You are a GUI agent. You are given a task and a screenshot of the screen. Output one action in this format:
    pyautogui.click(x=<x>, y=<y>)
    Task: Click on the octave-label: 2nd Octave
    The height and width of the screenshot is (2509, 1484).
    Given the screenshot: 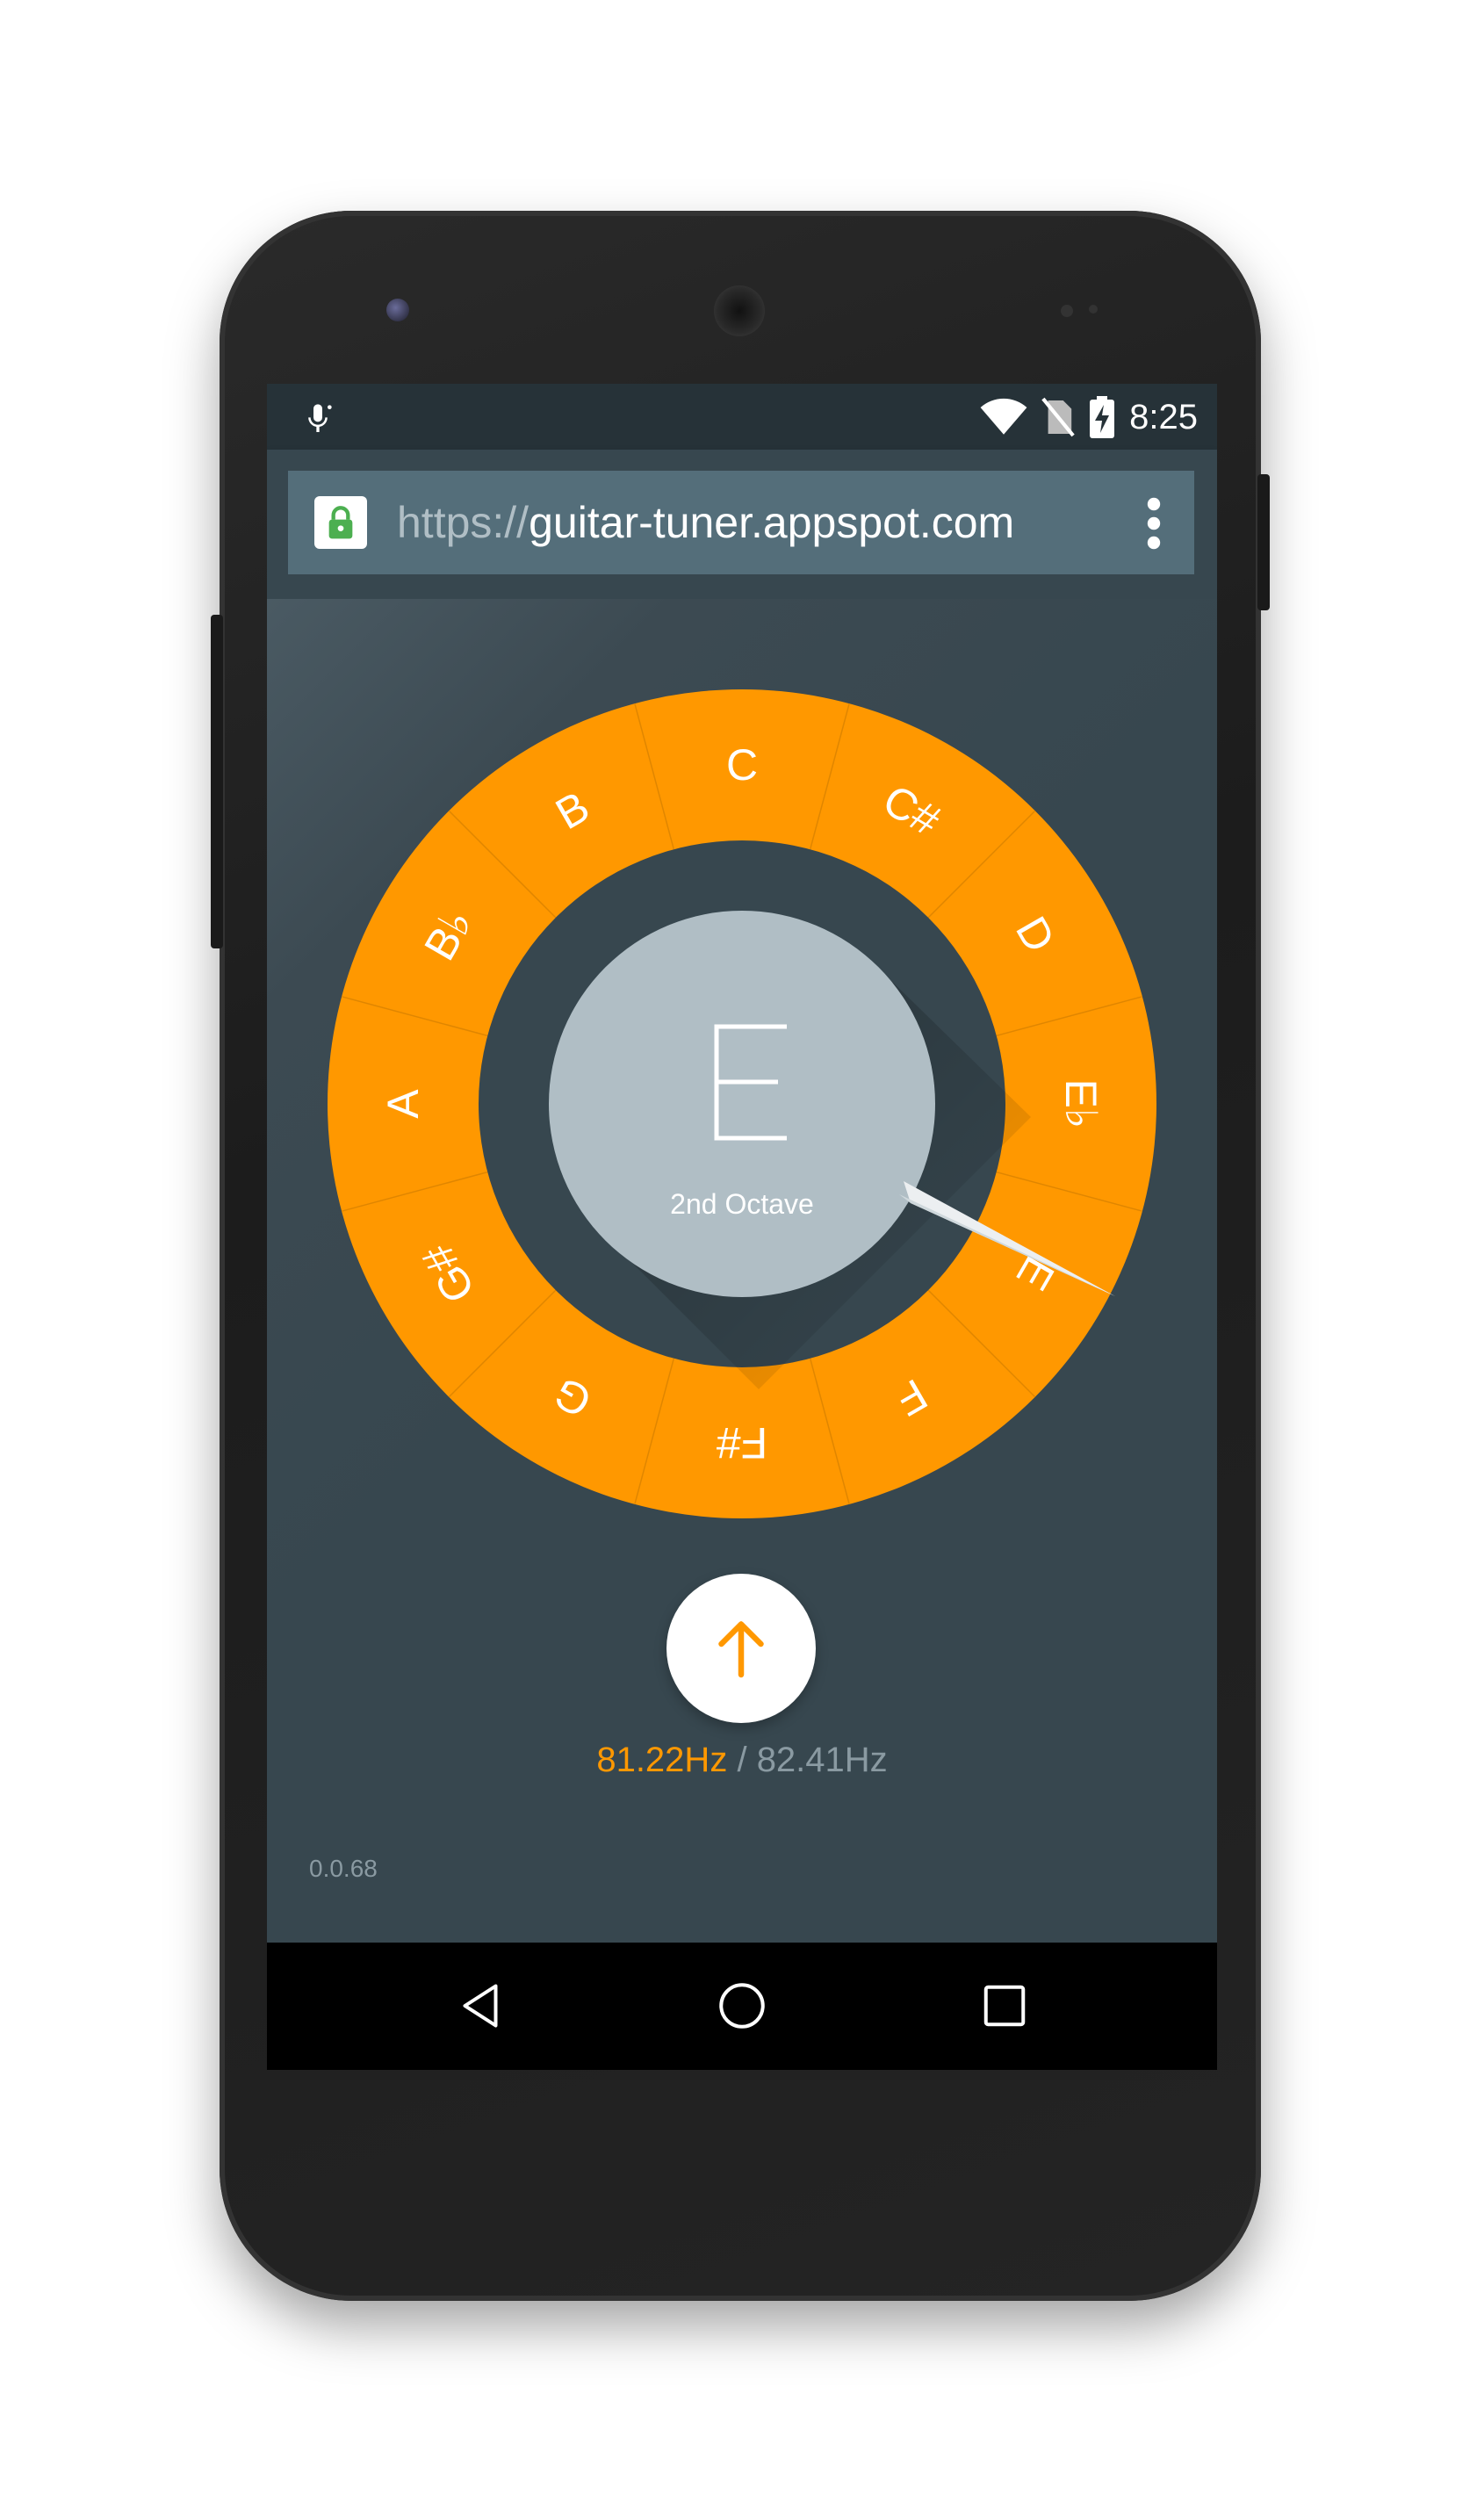 What is the action you would take?
    pyautogui.click(x=742, y=1204)
    